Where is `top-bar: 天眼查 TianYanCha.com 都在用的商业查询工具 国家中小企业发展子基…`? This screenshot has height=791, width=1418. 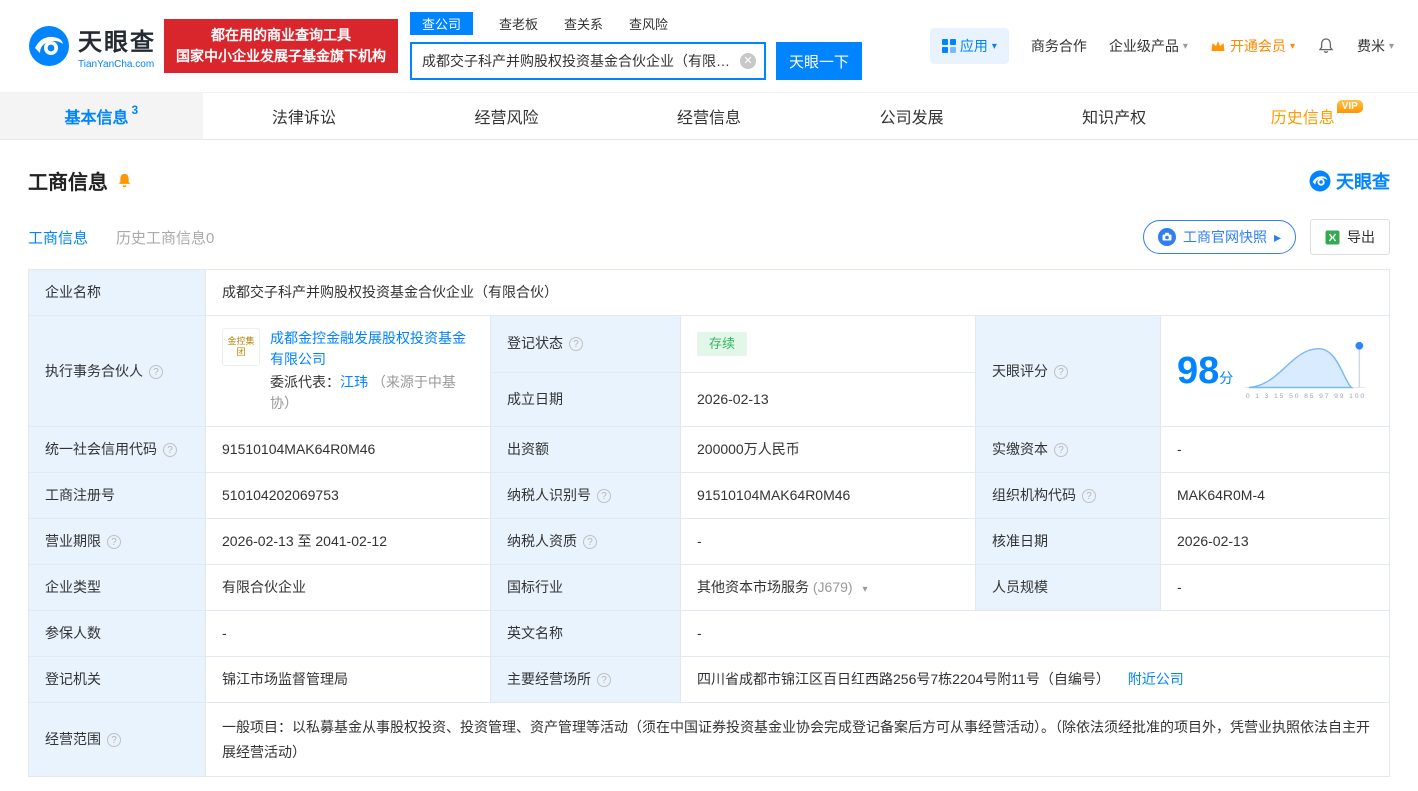
top-bar: 天眼查 TianYanCha.com 都在用的商业查询工具 国家中小企业发展子基… is located at coordinates (709, 46).